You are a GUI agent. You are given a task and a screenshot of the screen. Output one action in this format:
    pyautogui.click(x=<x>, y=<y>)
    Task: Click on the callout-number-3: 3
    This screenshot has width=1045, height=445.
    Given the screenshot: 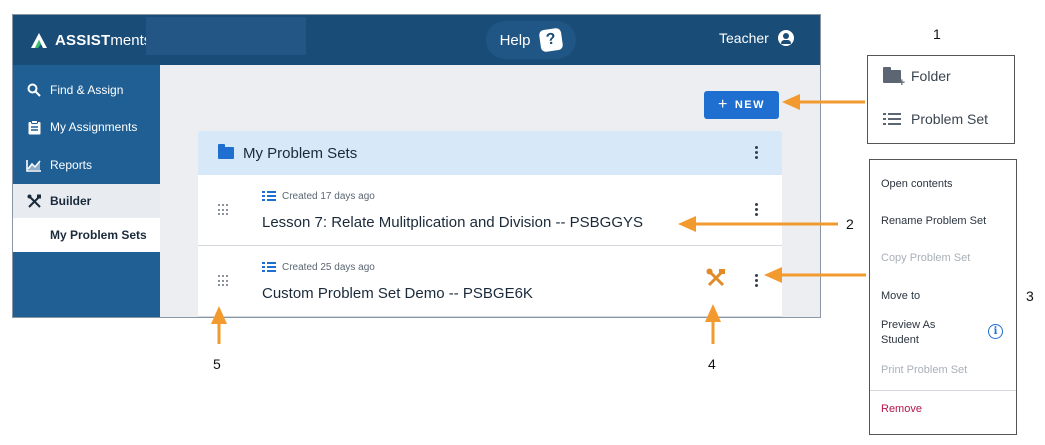 What is the action you would take?
    pyautogui.click(x=1030, y=296)
    